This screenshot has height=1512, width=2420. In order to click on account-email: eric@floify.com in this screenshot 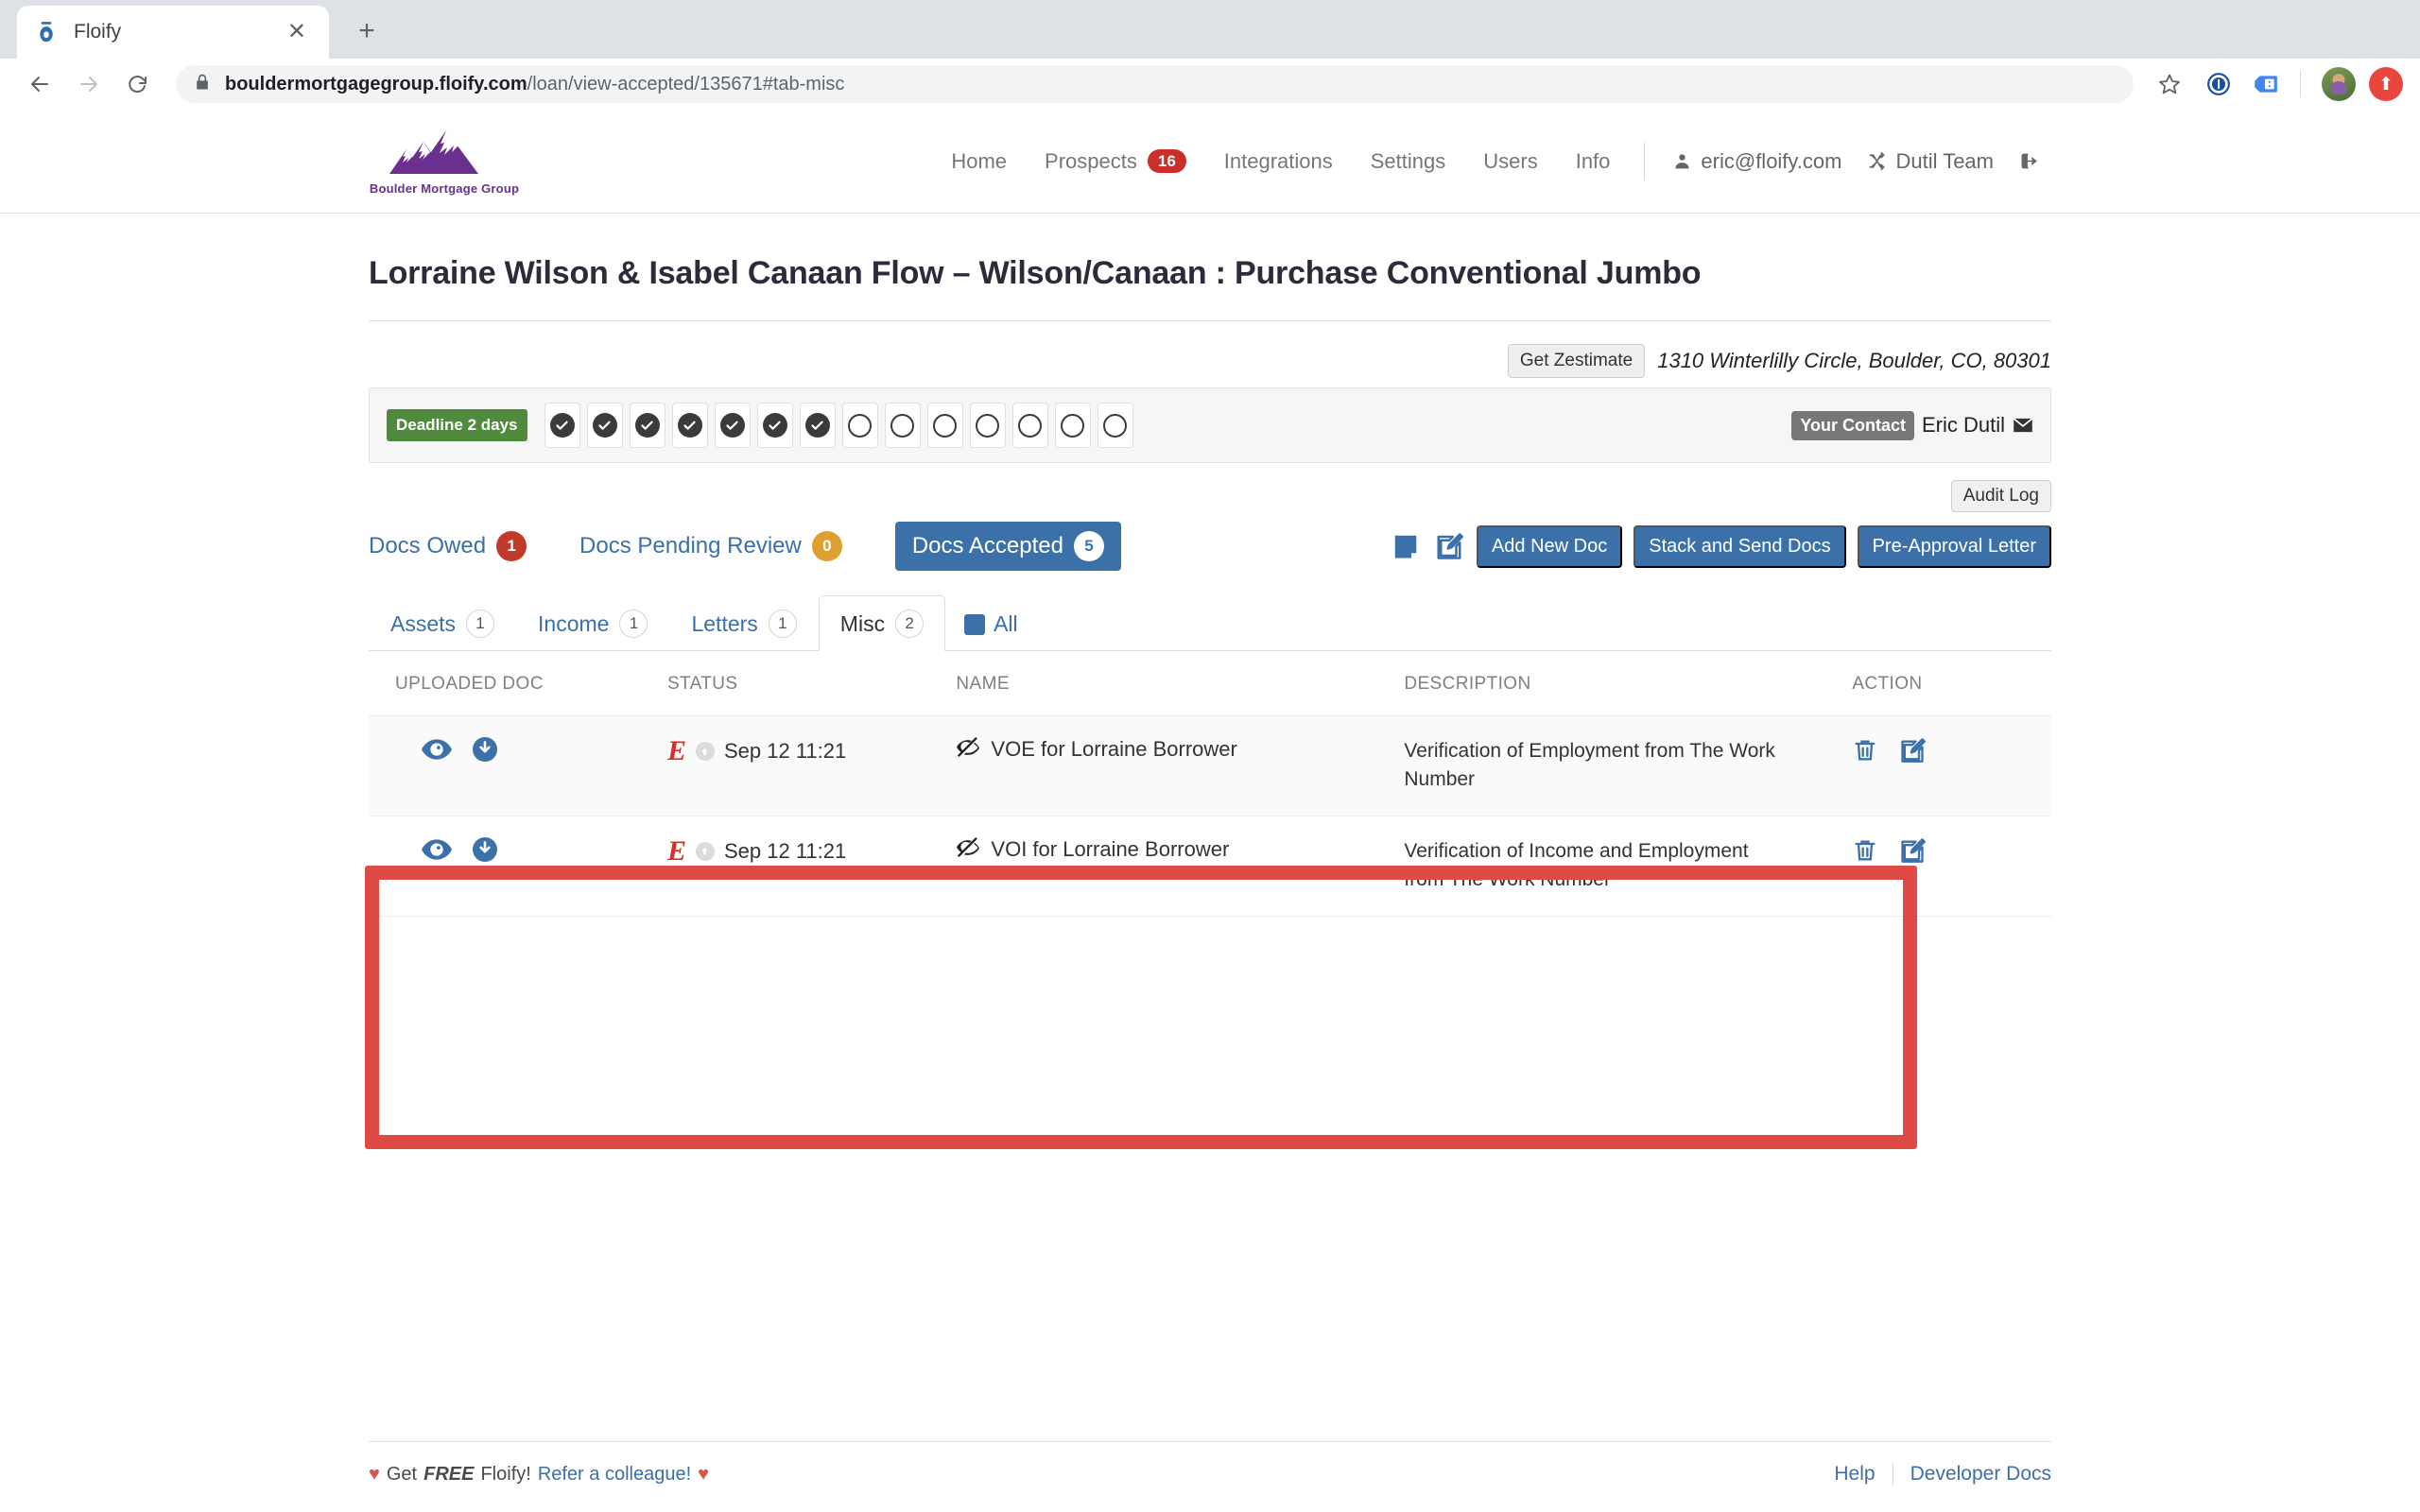, I will do `click(1772, 160)`.